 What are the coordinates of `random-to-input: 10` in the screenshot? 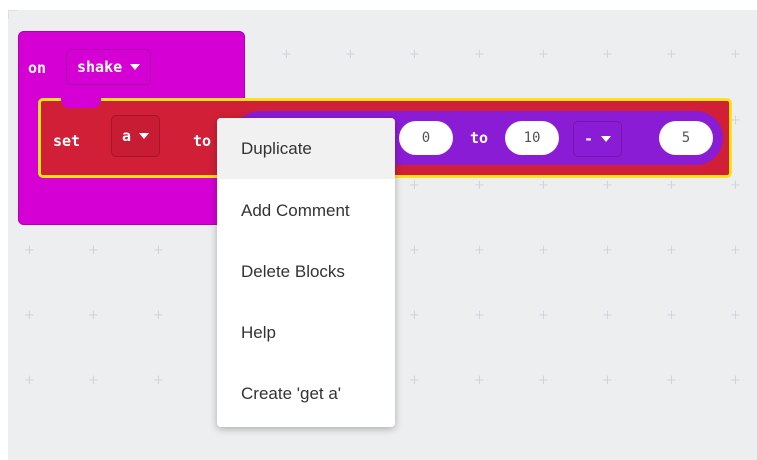 It's located at (532, 138).